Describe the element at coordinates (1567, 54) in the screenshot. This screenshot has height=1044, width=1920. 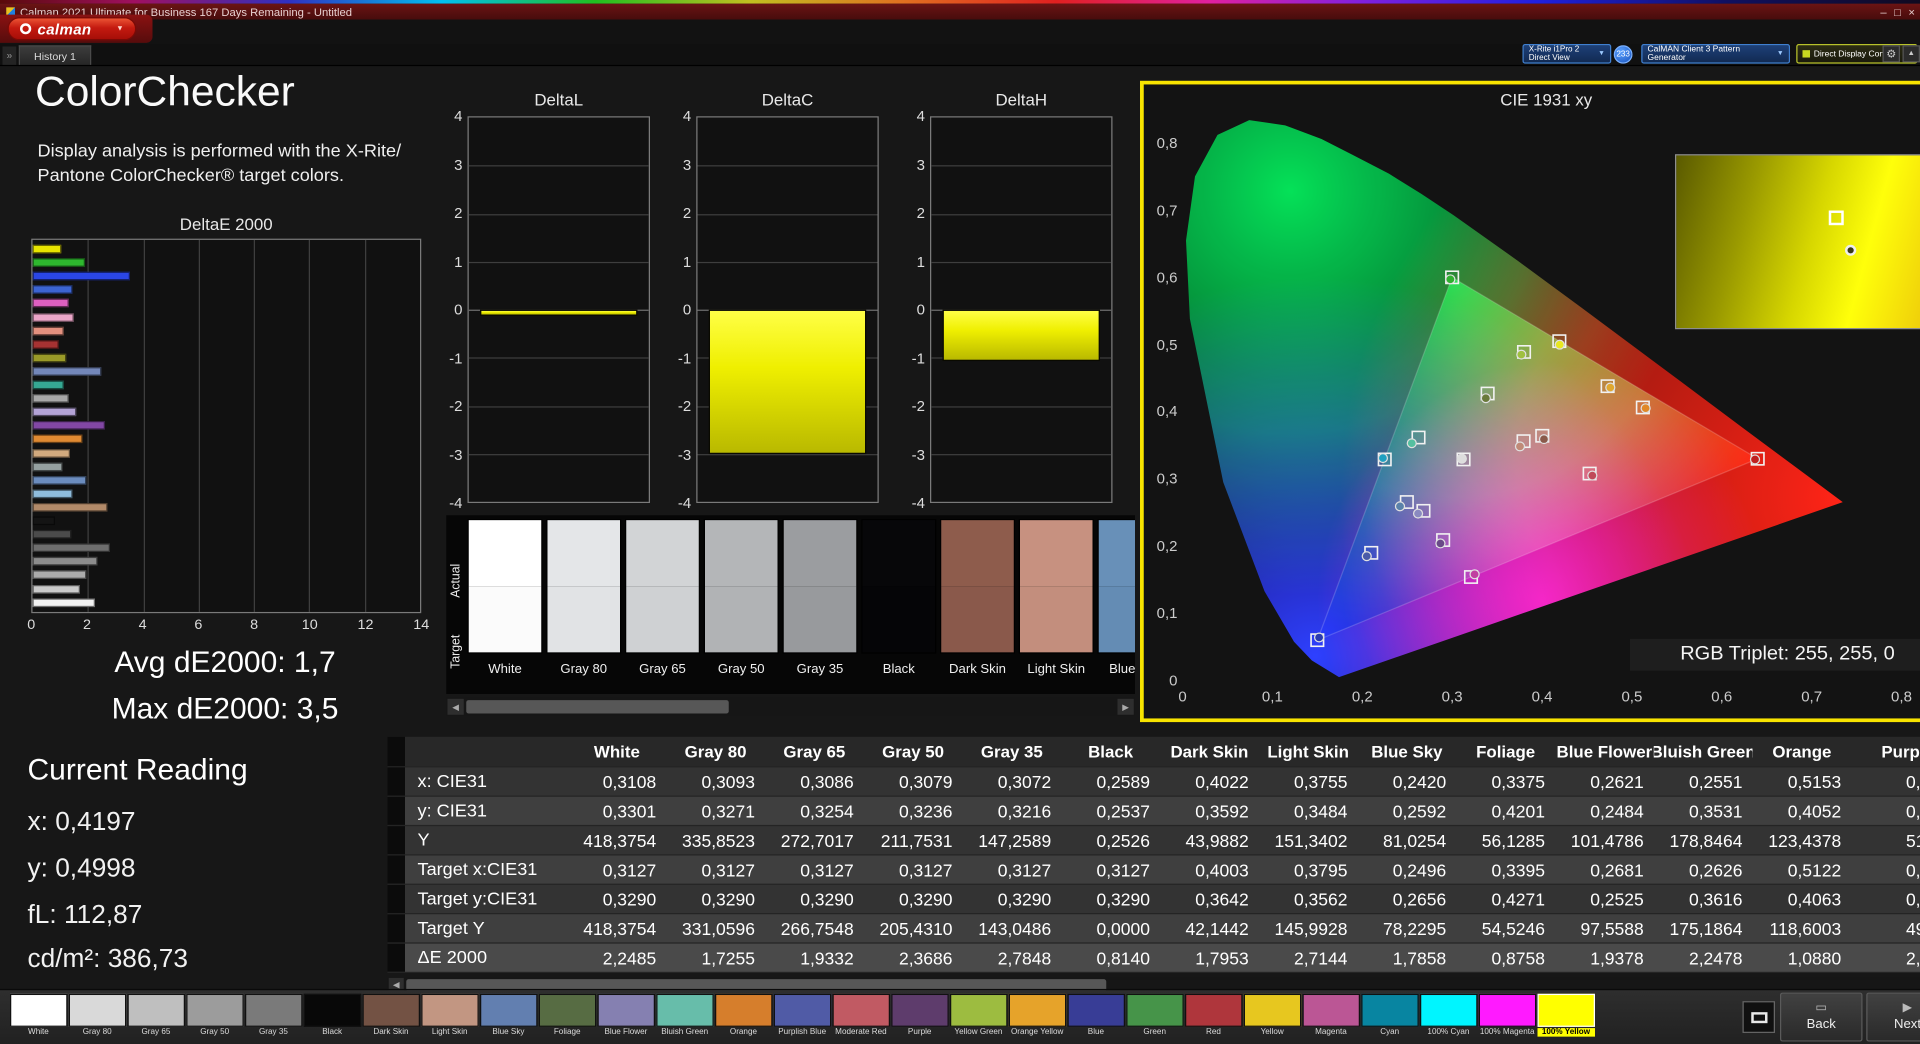
I see `meter-selector: X-Rite i1Pro 2 Direct View ▼` at that location.